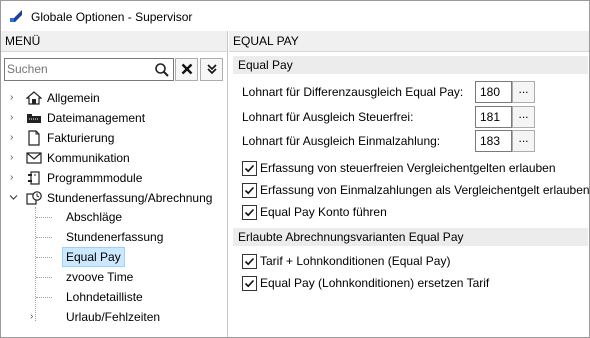  What do you see at coordinates (34, 178) in the screenshot?
I see `plugin-icon` at bounding box center [34, 178].